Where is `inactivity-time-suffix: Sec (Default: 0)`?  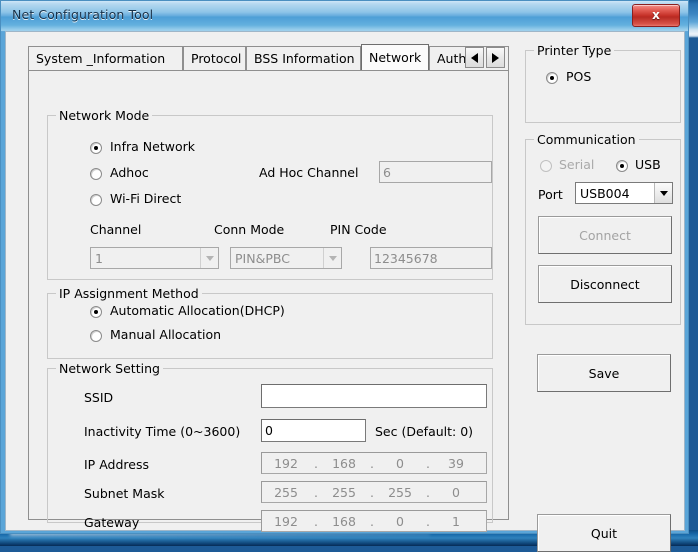 inactivity-time-suffix: Sec (Default: 0) is located at coordinates (424, 431).